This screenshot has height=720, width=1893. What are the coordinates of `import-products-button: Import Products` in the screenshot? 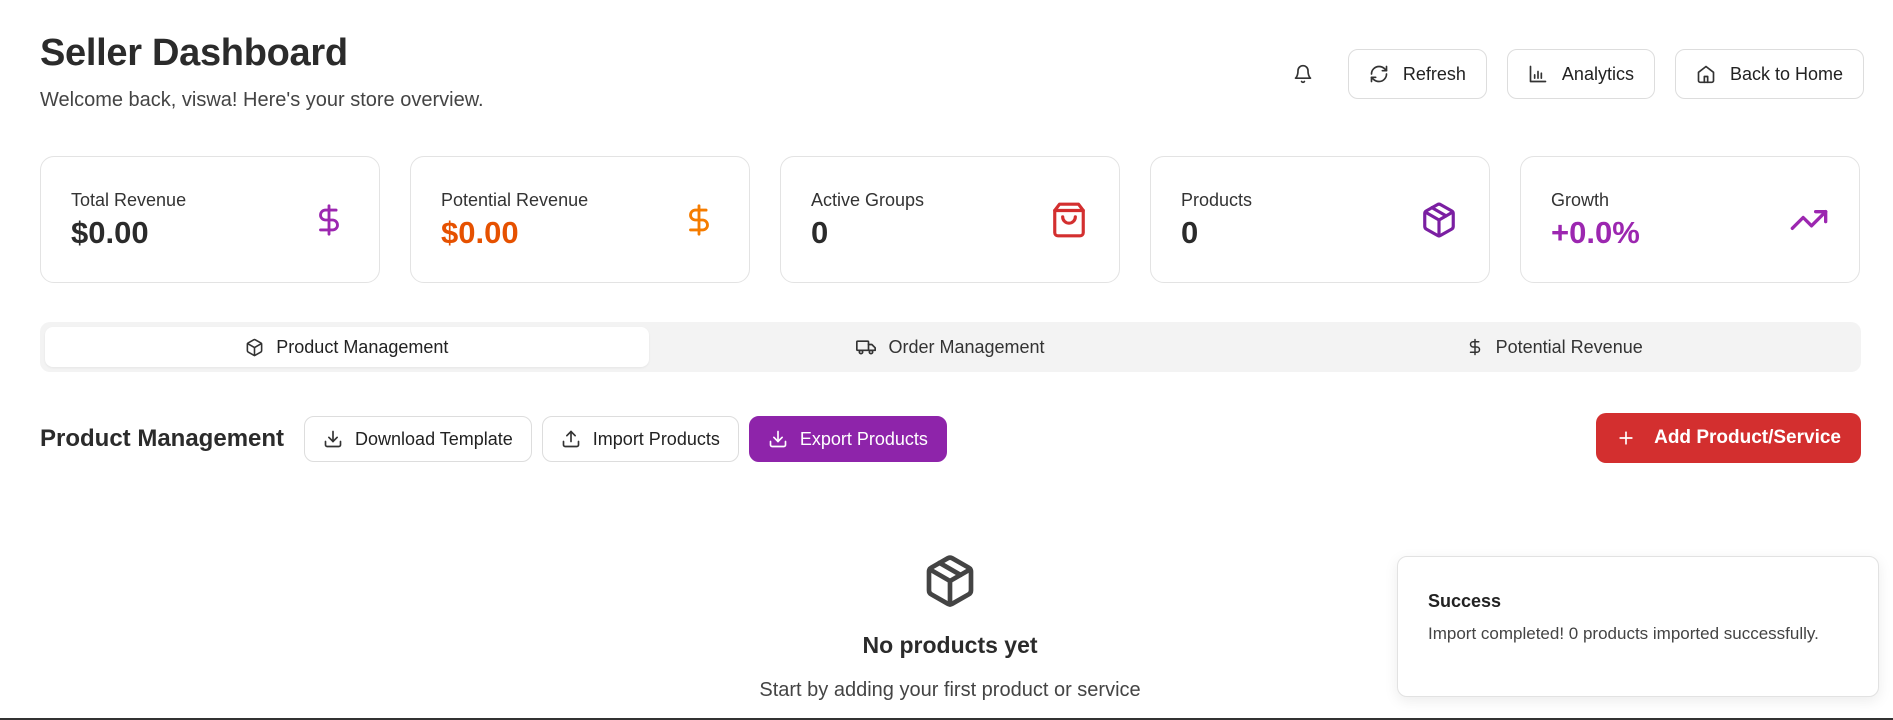 It's located at (640, 439).